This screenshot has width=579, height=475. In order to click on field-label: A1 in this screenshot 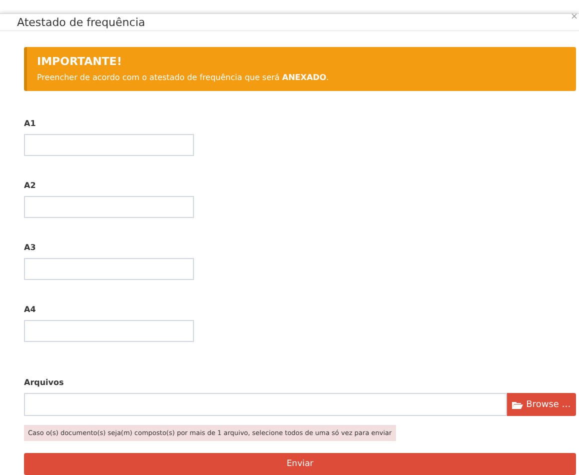, I will do `click(30, 123)`.